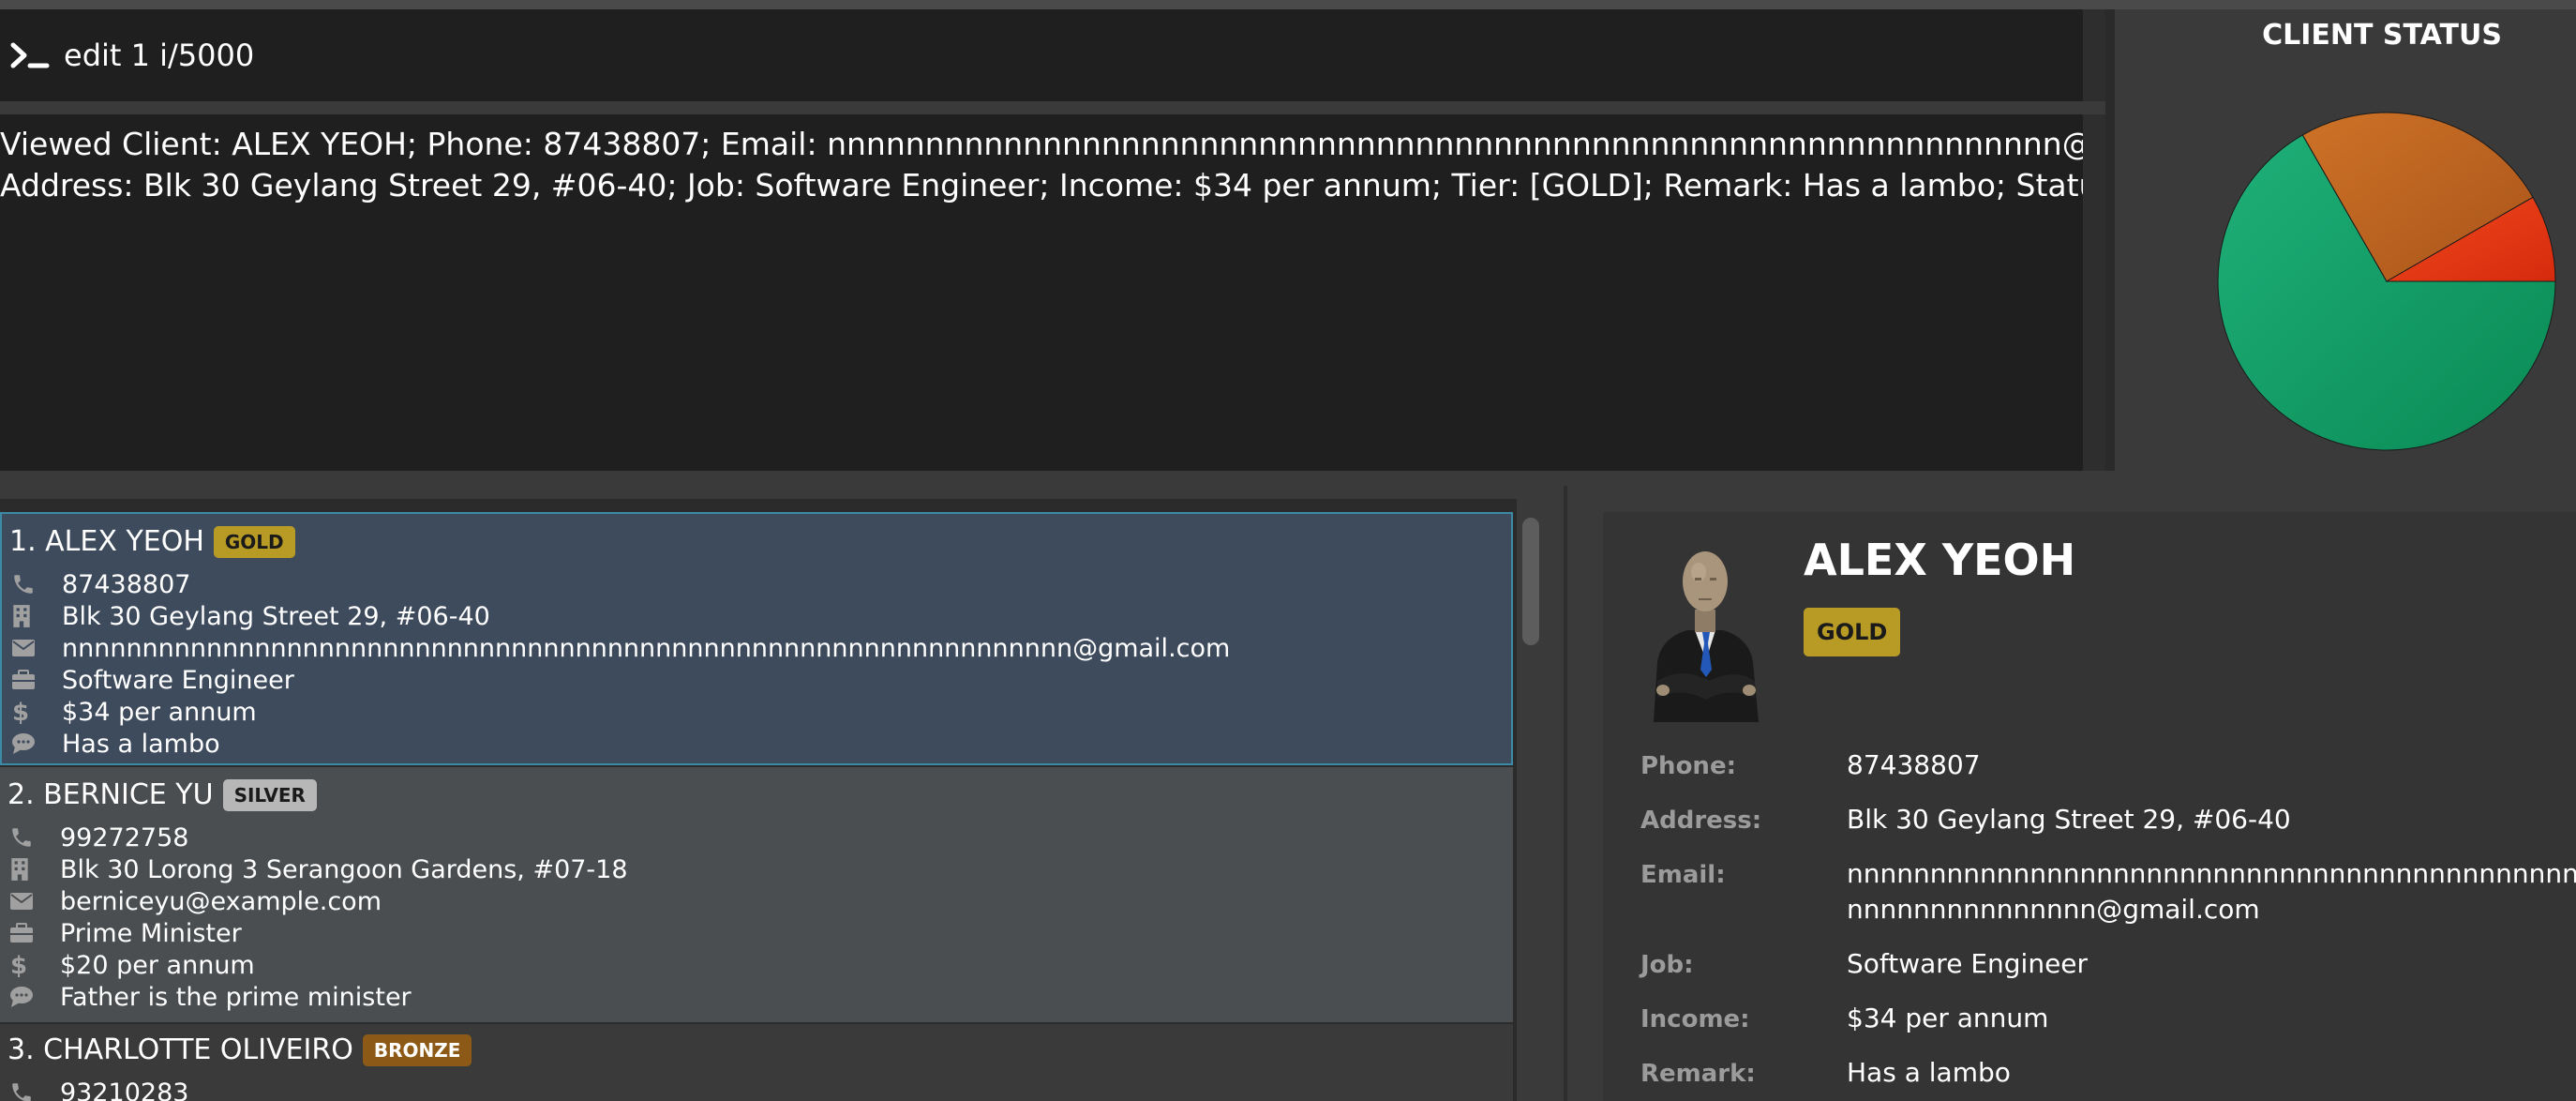 The image size is (2576, 1101). What do you see at coordinates (125, 1089) in the screenshot?
I see `client-phone: 93210283` at bounding box center [125, 1089].